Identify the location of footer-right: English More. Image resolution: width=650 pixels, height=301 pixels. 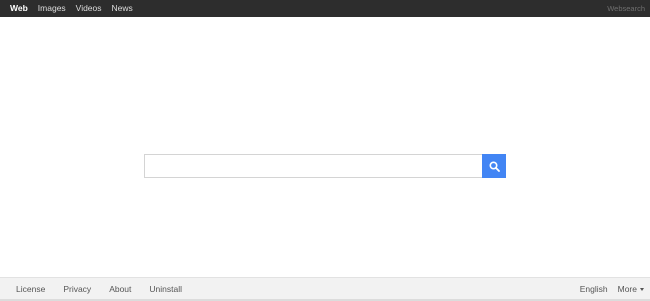
(607, 289).